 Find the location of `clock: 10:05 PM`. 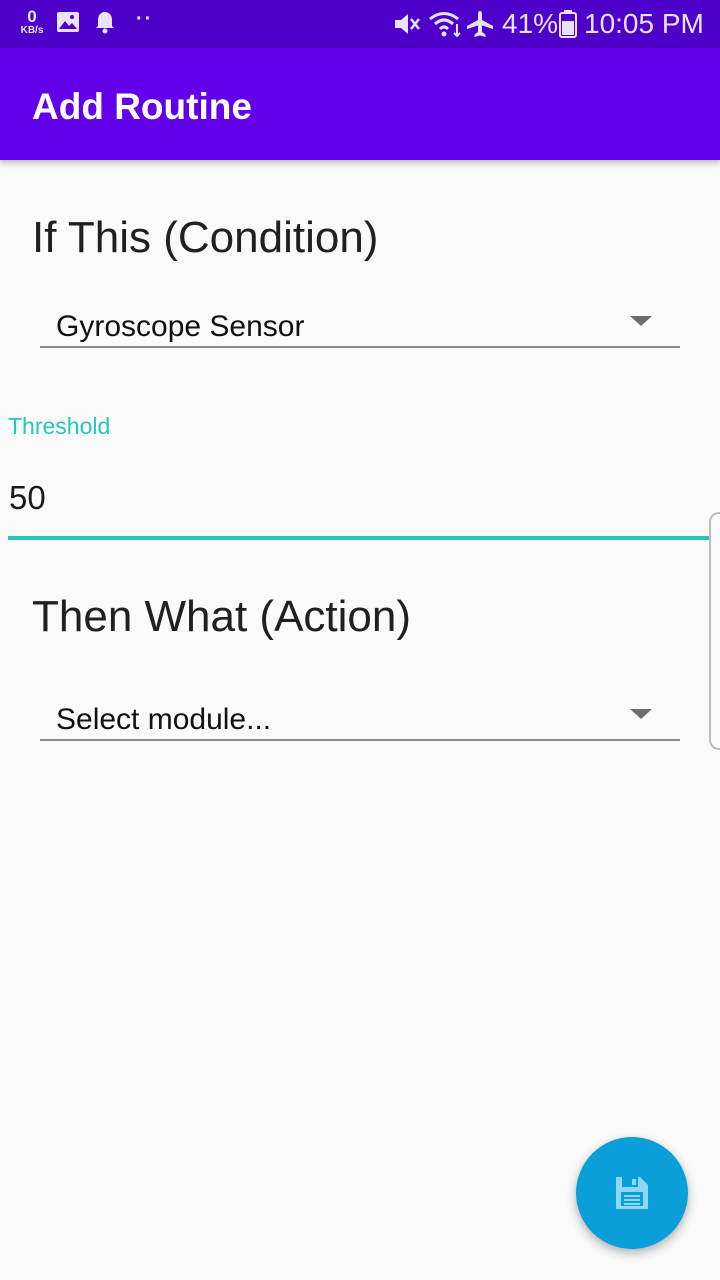

clock: 10:05 PM is located at coordinates (644, 23).